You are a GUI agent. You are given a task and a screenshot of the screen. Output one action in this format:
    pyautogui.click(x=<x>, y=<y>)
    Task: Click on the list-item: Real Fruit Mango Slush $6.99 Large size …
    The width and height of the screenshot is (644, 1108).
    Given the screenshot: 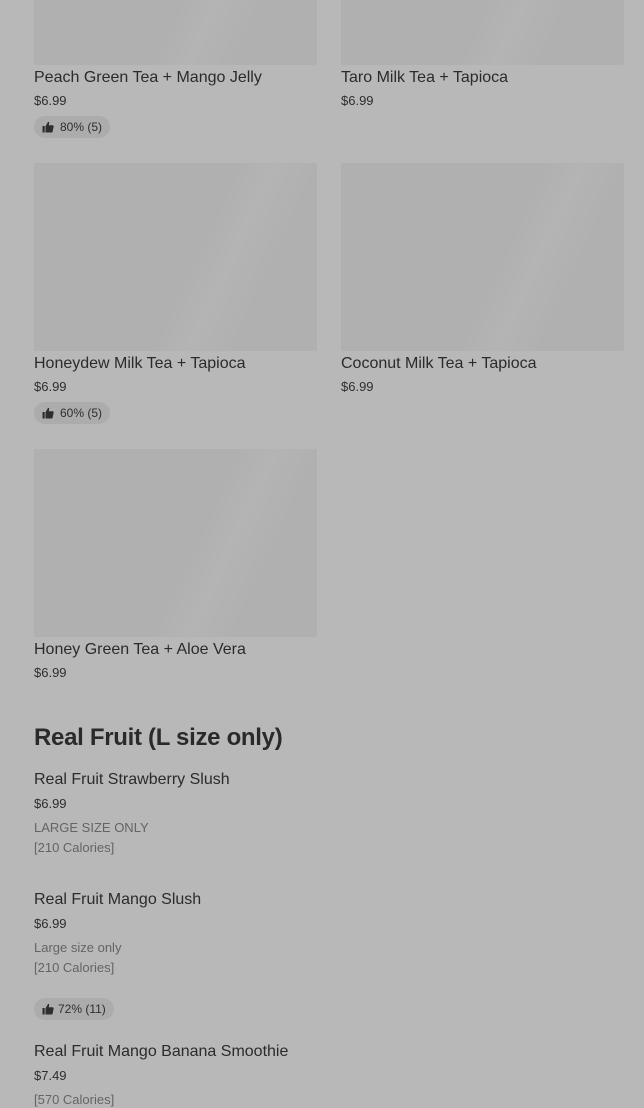 What is the action you would take?
    pyautogui.click(x=329, y=955)
    